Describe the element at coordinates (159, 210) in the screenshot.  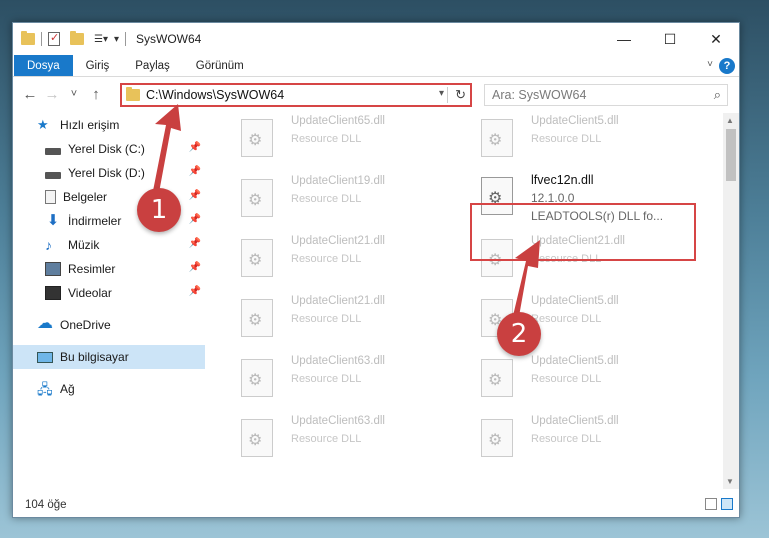
I see `step-1-badge: 1` at that location.